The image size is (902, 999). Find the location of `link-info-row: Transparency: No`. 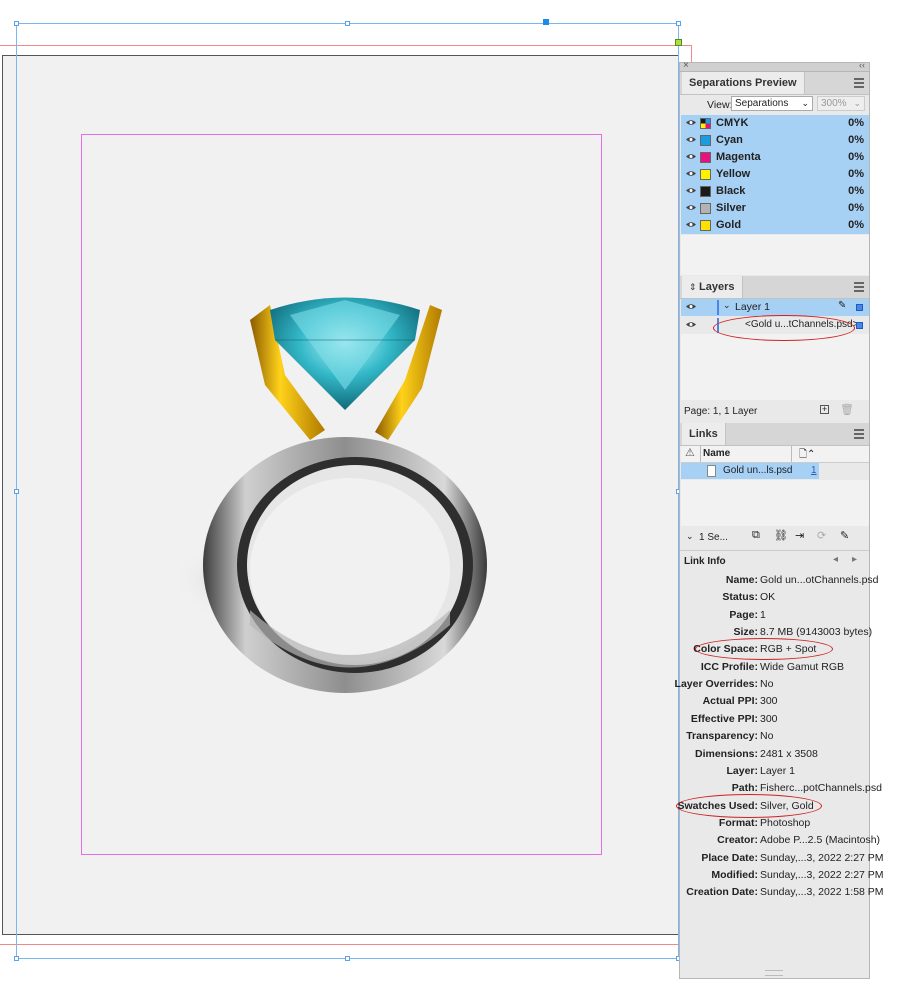

link-info-row: Transparency: No is located at coordinates (774, 738).